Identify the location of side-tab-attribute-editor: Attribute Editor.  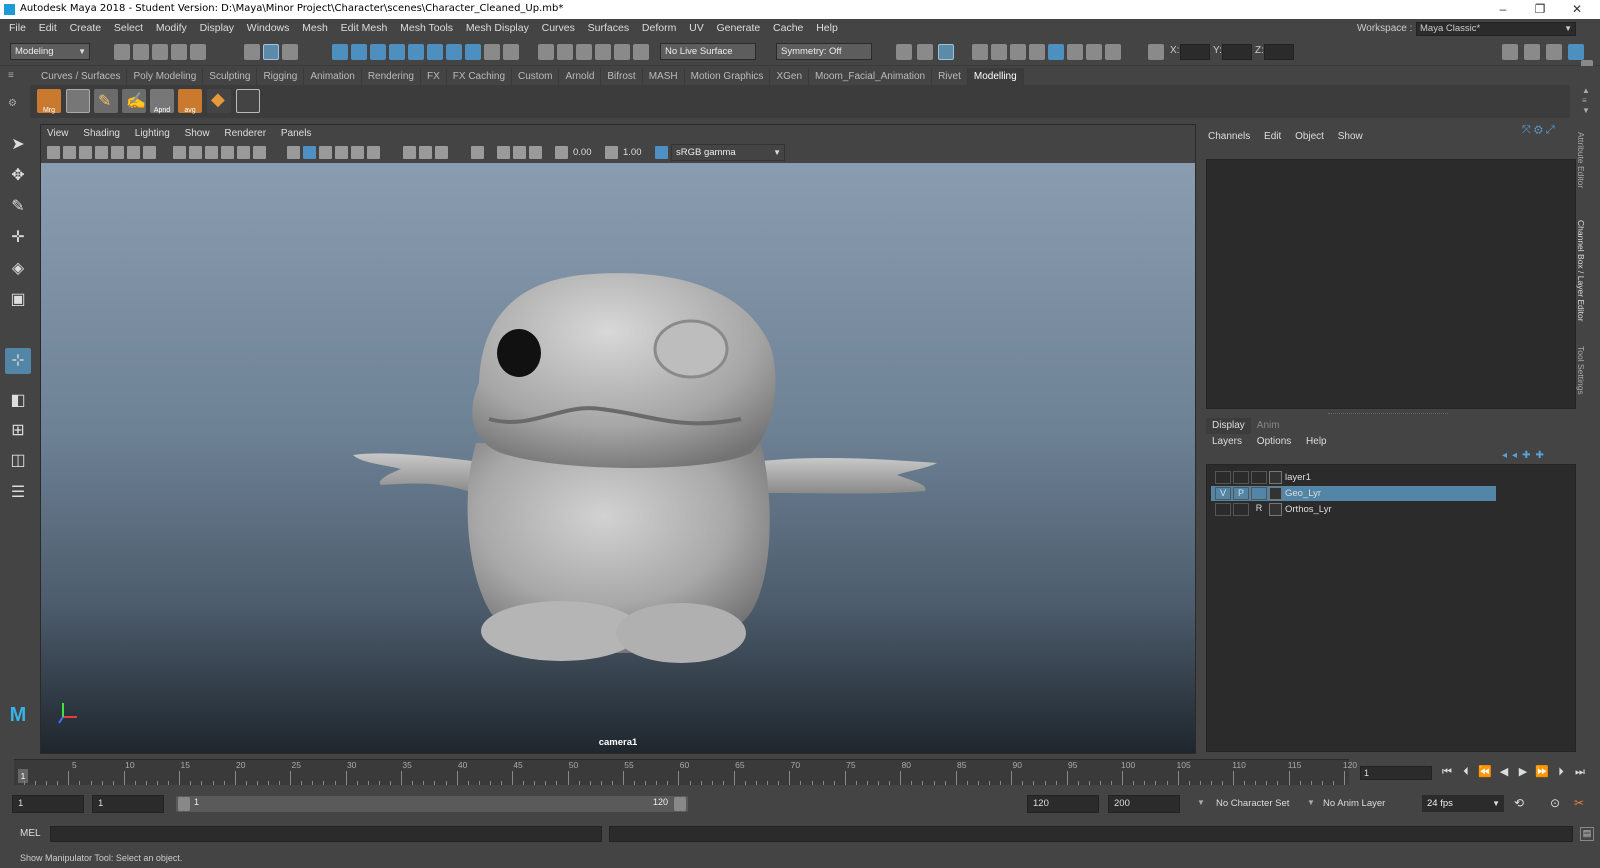
(1580, 160).